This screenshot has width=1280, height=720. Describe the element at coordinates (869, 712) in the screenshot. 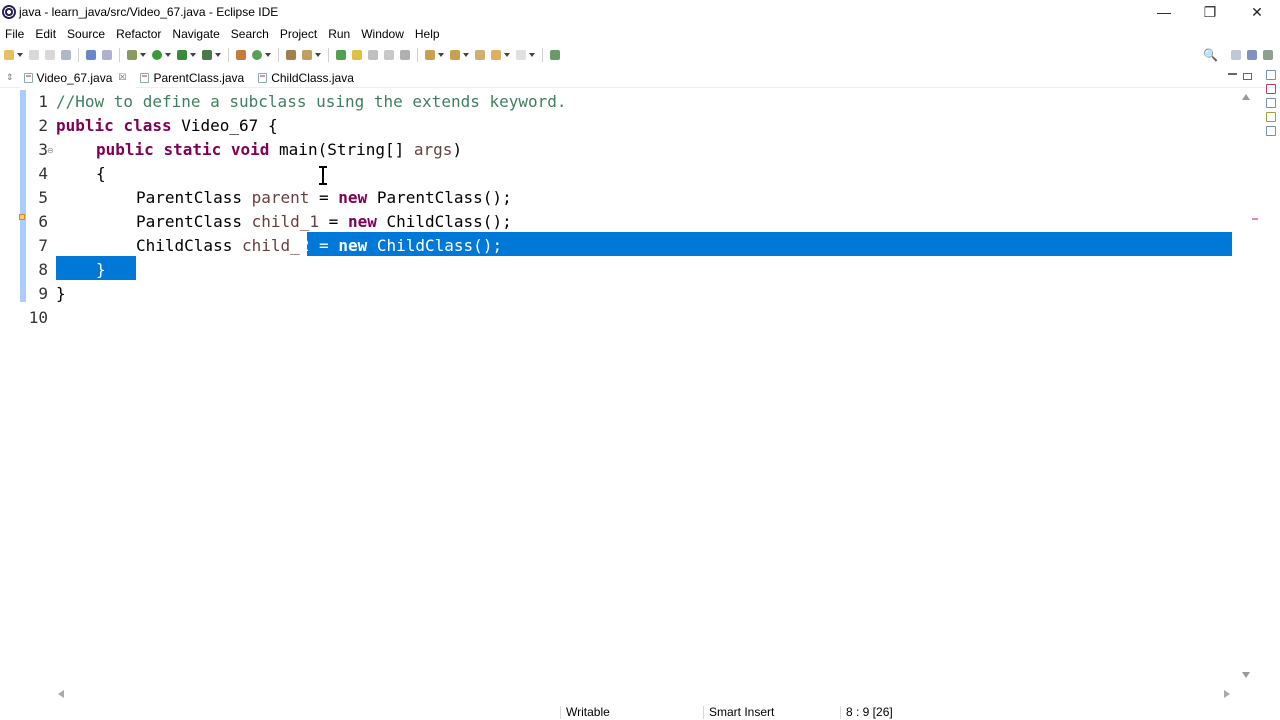

I see `status-cursor-position: 8 : 9 [26]` at that location.